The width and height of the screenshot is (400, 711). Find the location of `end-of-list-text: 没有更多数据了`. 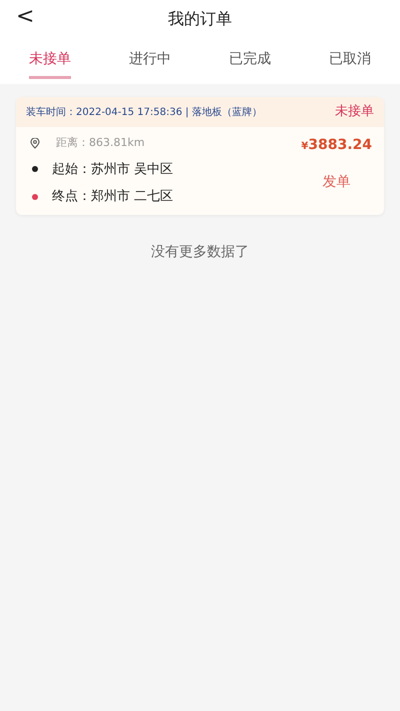

end-of-list-text: 没有更多数据了 is located at coordinates (200, 252).